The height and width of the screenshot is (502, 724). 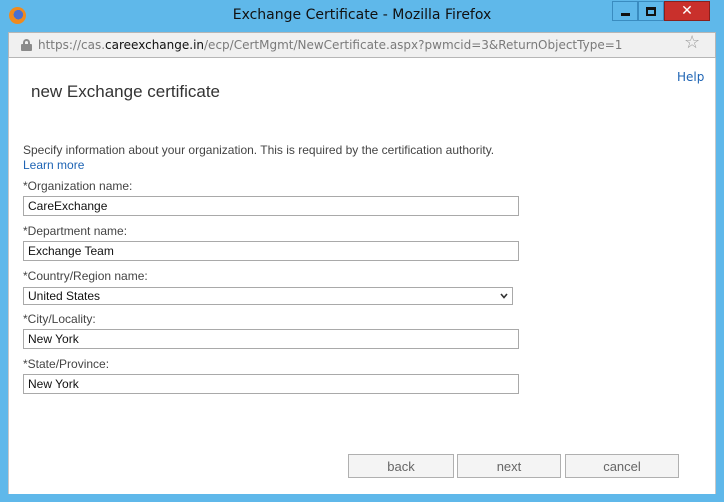 I want to click on close-button: ✕, so click(x=687, y=11).